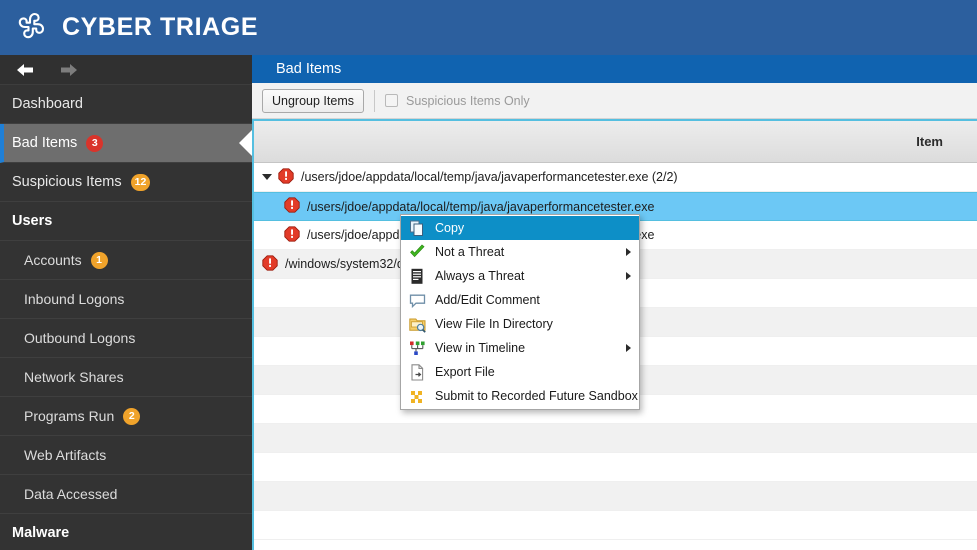  What do you see at coordinates (126, 70) in the screenshot?
I see `sidebar-nav-bar` at bounding box center [126, 70].